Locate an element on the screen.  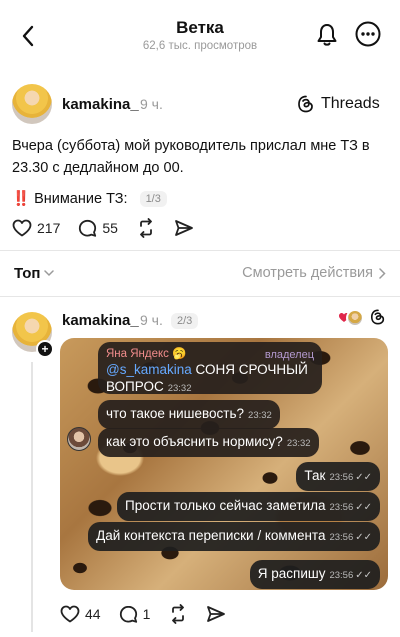
chat-message: как это объяснить нормису? 23:32 is located at coordinates (208, 442).